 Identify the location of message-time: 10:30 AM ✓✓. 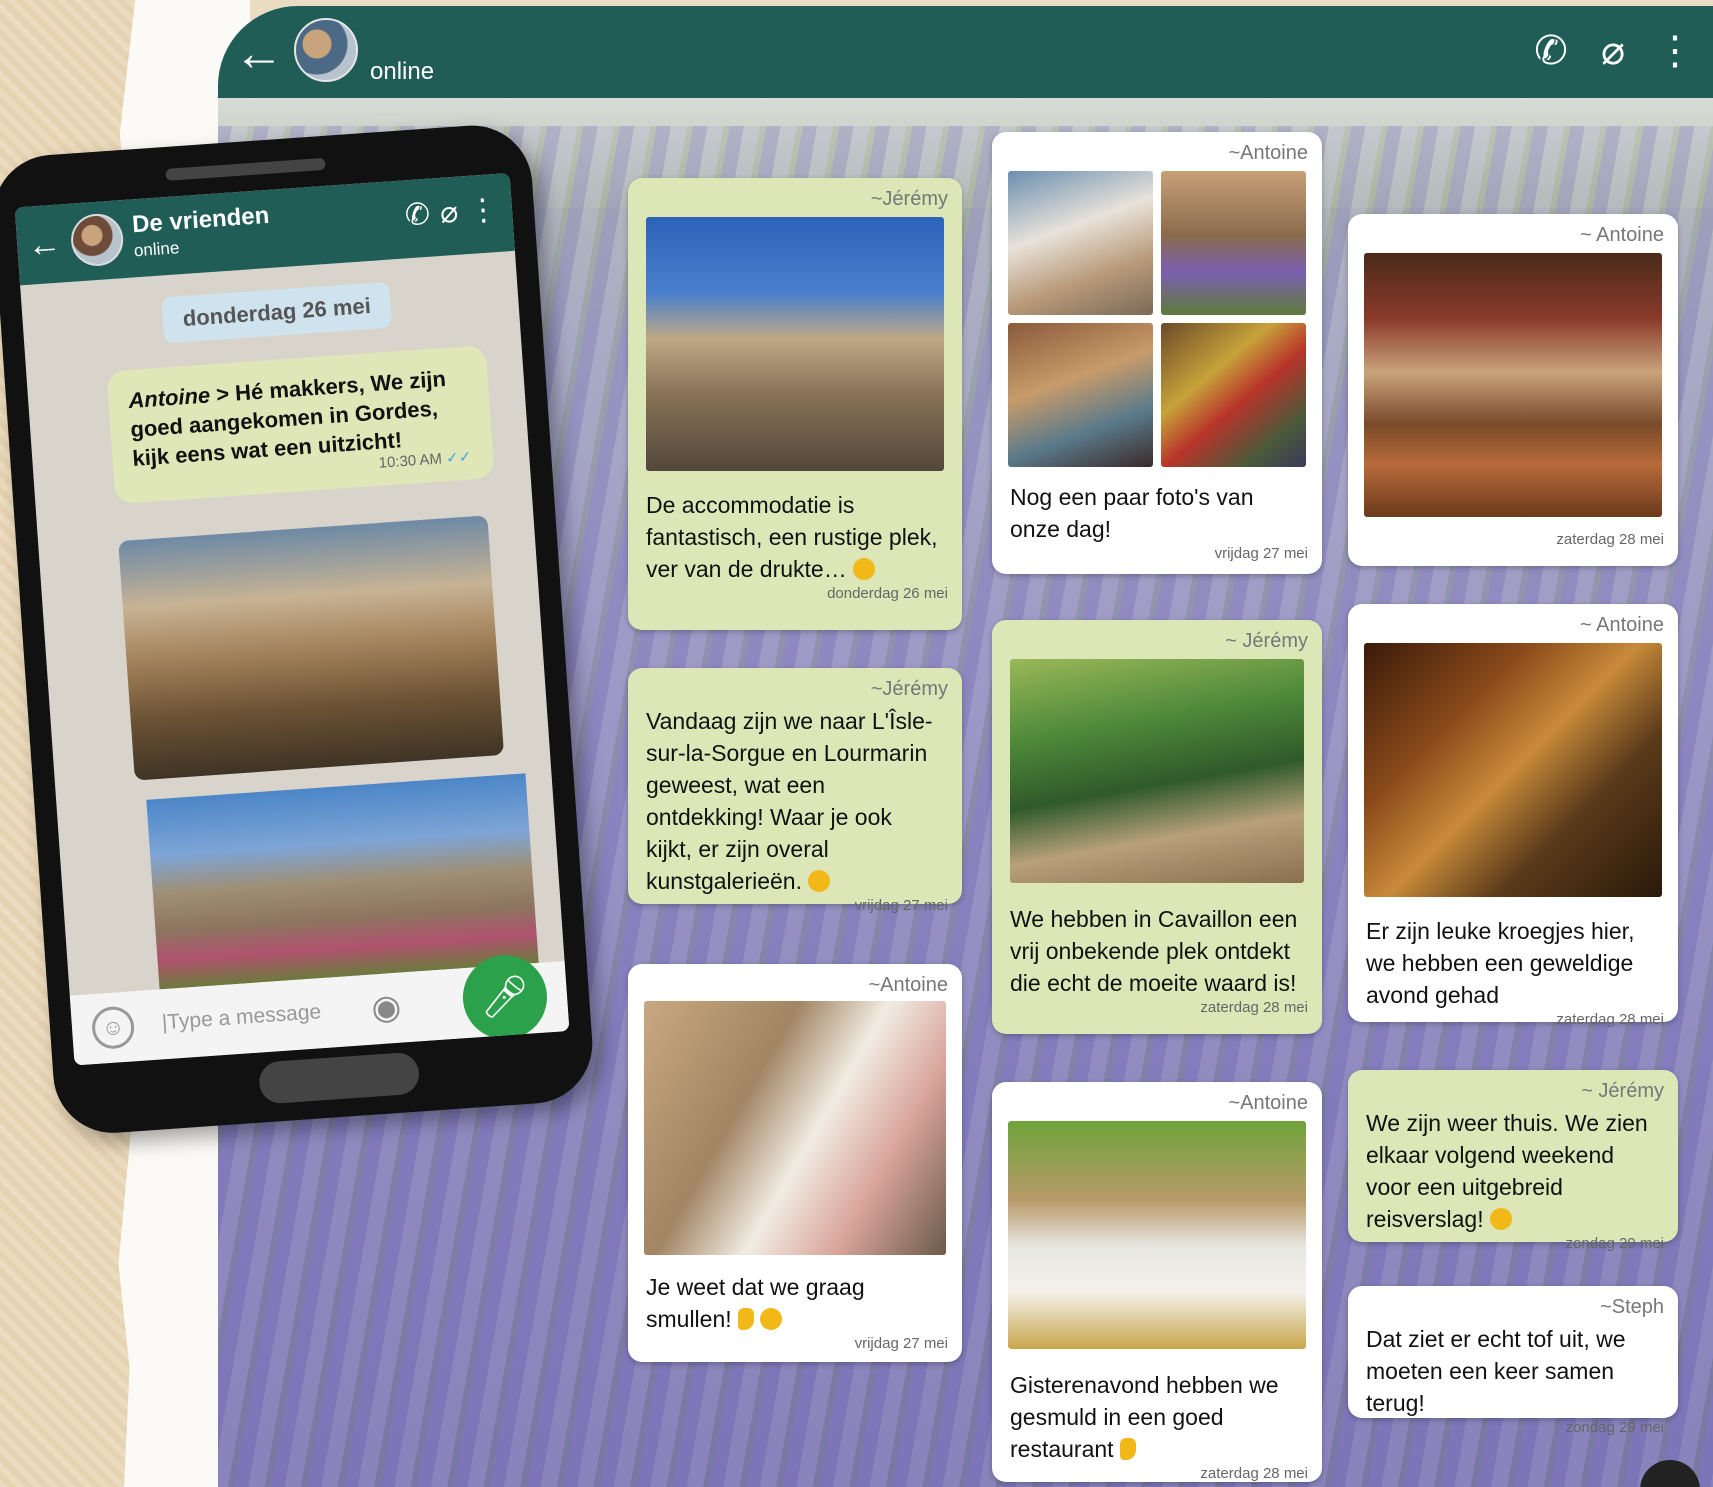
(425, 459).